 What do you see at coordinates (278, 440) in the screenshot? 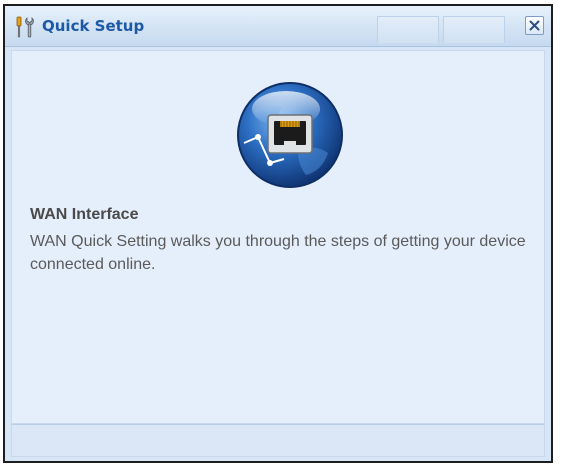
I see `dialog-footer` at bounding box center [278, 440].